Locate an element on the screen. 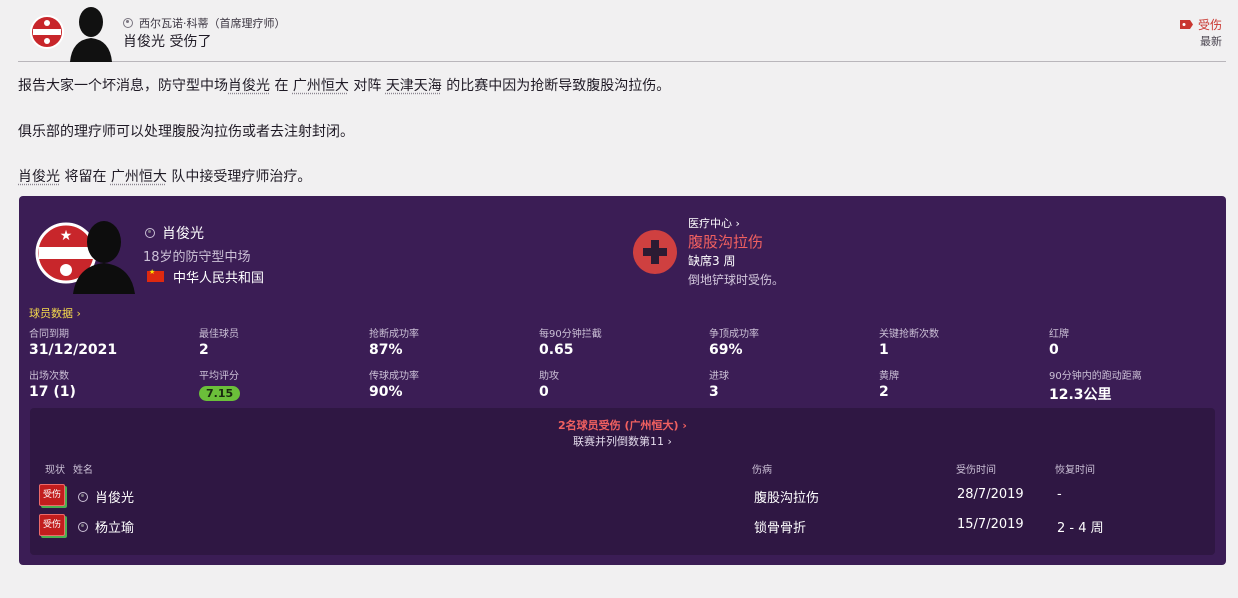 This screenshot has height=598, width=1238. injury-duration: 缺席3 周 is located at coordinates (712, 261).